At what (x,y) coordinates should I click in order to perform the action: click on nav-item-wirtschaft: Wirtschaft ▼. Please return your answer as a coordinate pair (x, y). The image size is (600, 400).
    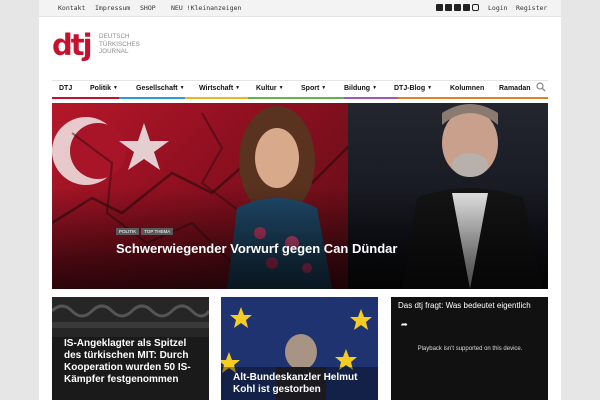
    Looking at the image, I should click on (219, 88).